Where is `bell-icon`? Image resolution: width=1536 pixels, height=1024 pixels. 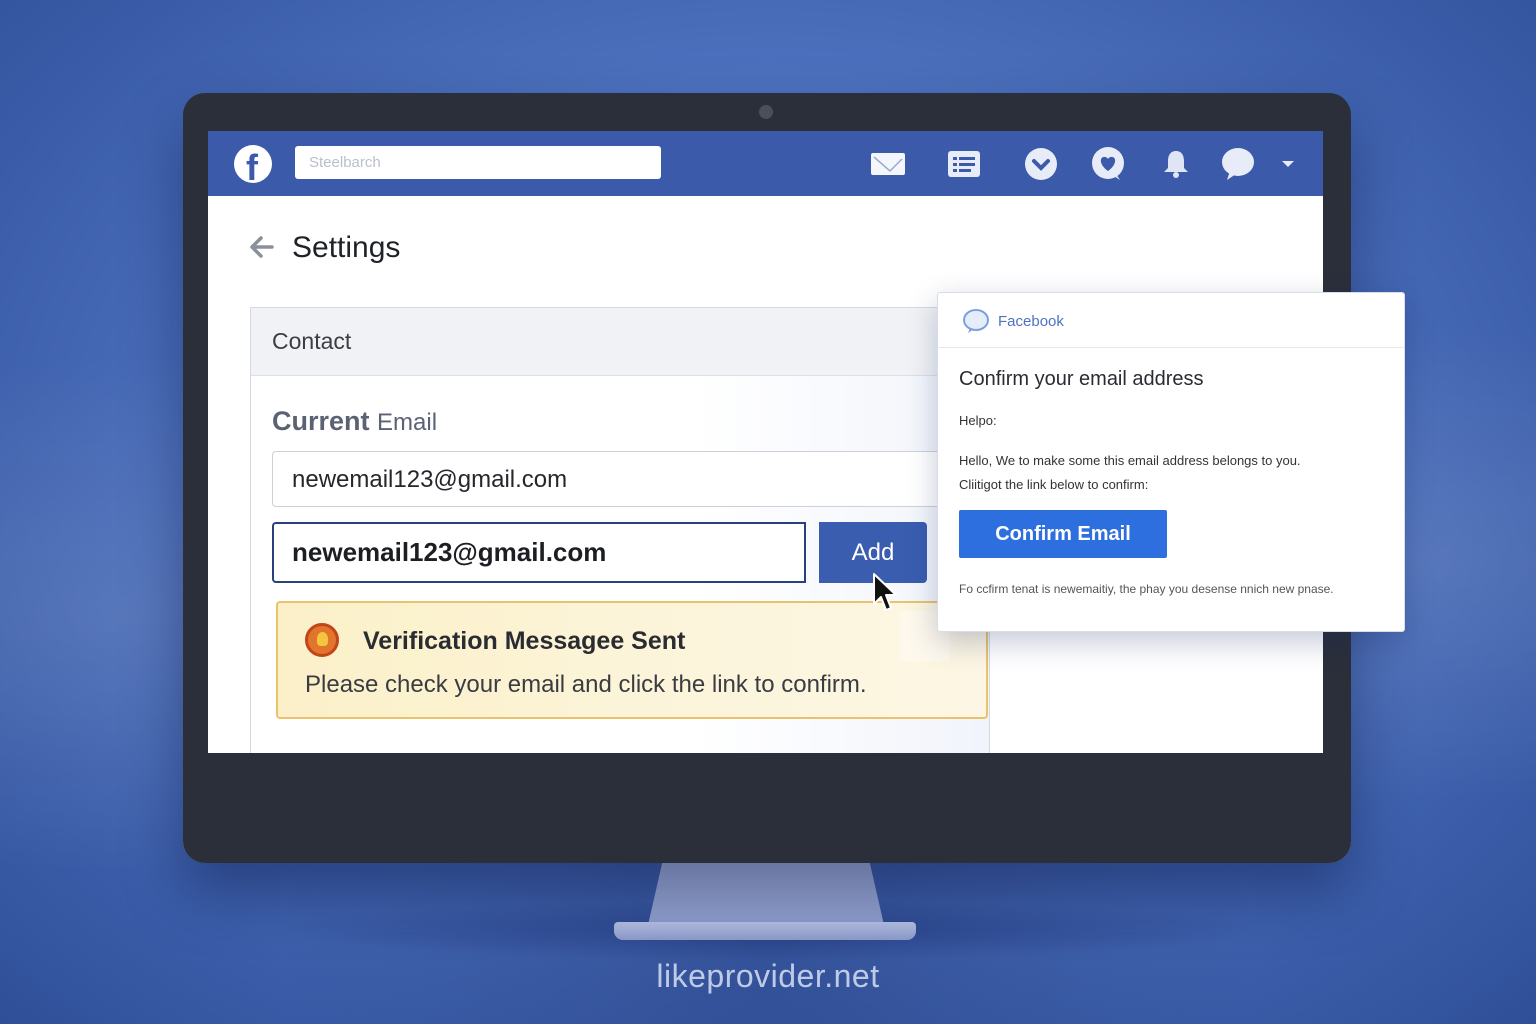
bell-icon is located at coordinates (1176, 164).